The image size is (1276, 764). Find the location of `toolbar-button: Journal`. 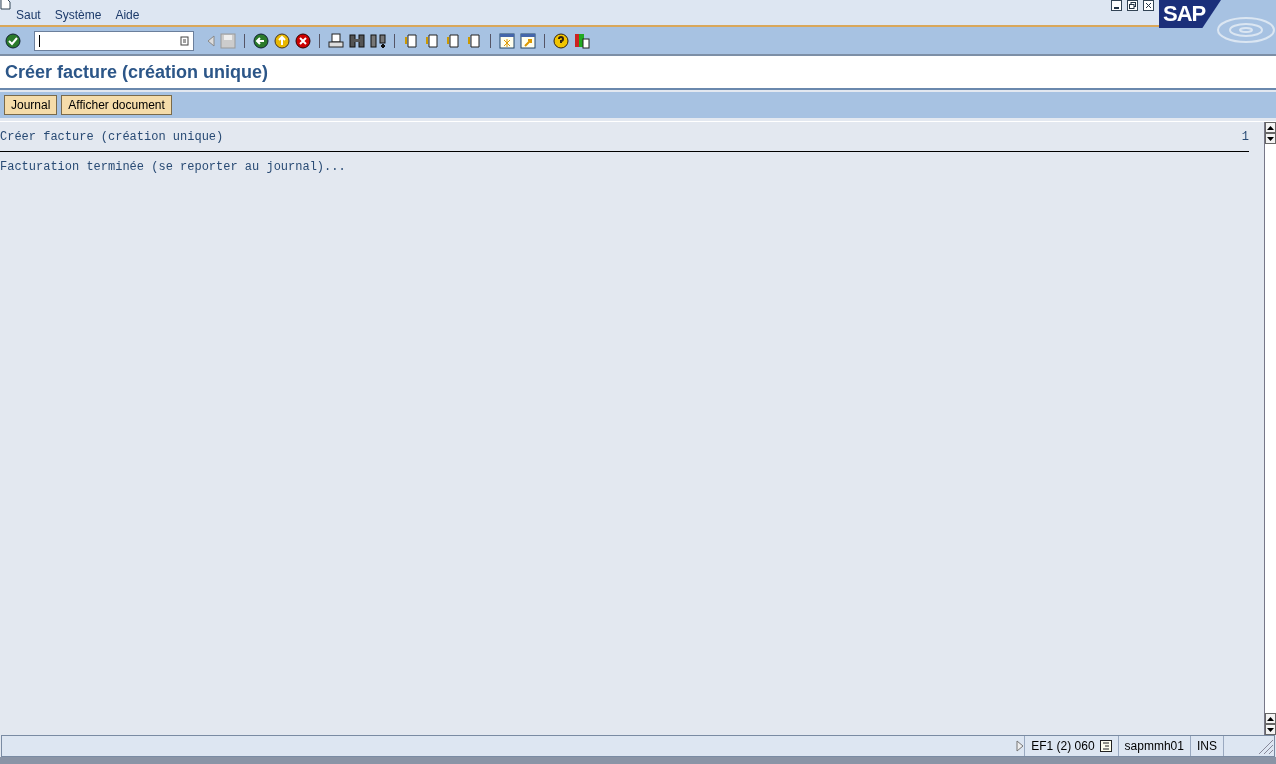

toolbar-button: Journal is located at coordinates (31, 105).